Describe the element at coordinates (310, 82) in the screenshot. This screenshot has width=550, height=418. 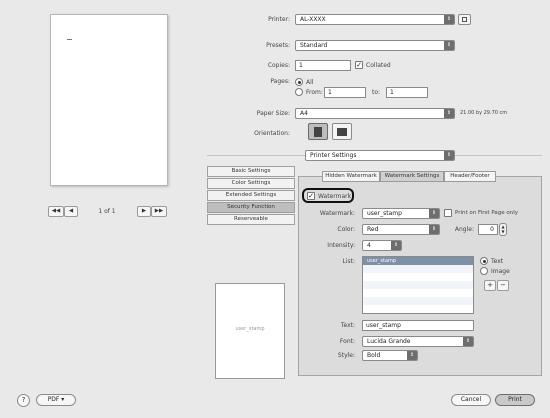
I see `pages-all-label: All` at that location.